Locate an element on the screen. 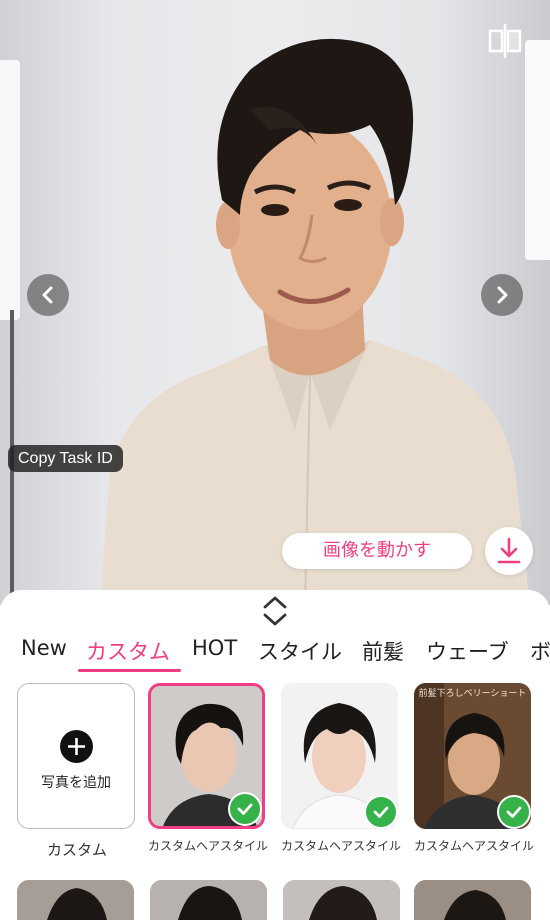 The height and width of the screenshot is (920, 550). expand-panel-button is located at coordinates (275, 611).